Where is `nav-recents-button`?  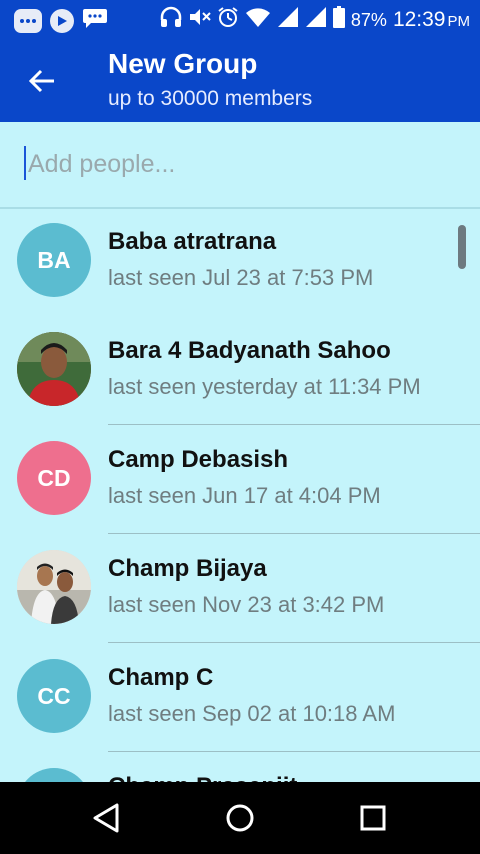
nav-recents-button is located at coordinates (373, 818).